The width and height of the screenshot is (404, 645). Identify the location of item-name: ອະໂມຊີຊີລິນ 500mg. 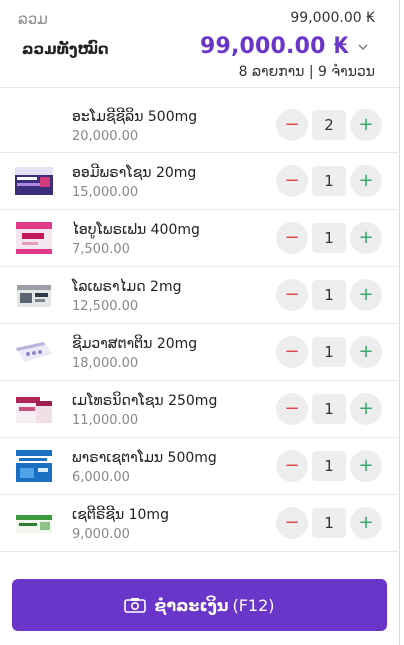
(135, 117).